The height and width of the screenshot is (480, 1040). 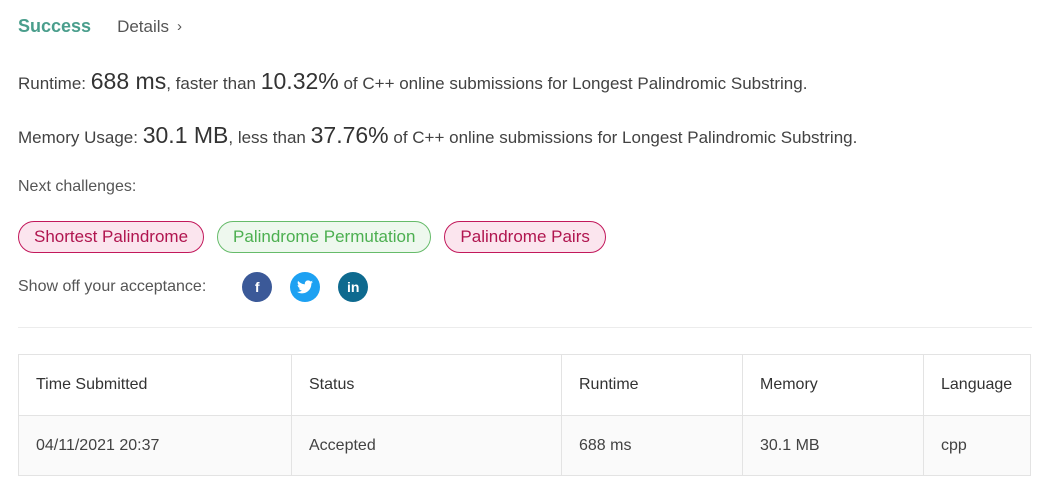 What do you see at coordinates (55, 26) in the screenshot?
I see `status-success: Success` at bounding box center [55, 26].